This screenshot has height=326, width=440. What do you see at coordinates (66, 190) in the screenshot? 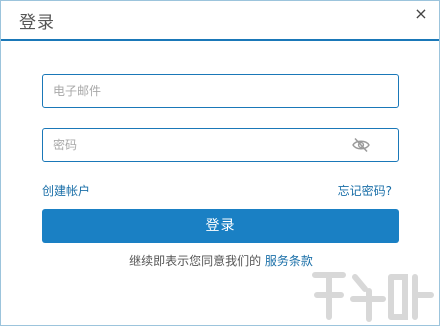
I see `create-account-link: 创建帐户` at bounding box center [66, 190].